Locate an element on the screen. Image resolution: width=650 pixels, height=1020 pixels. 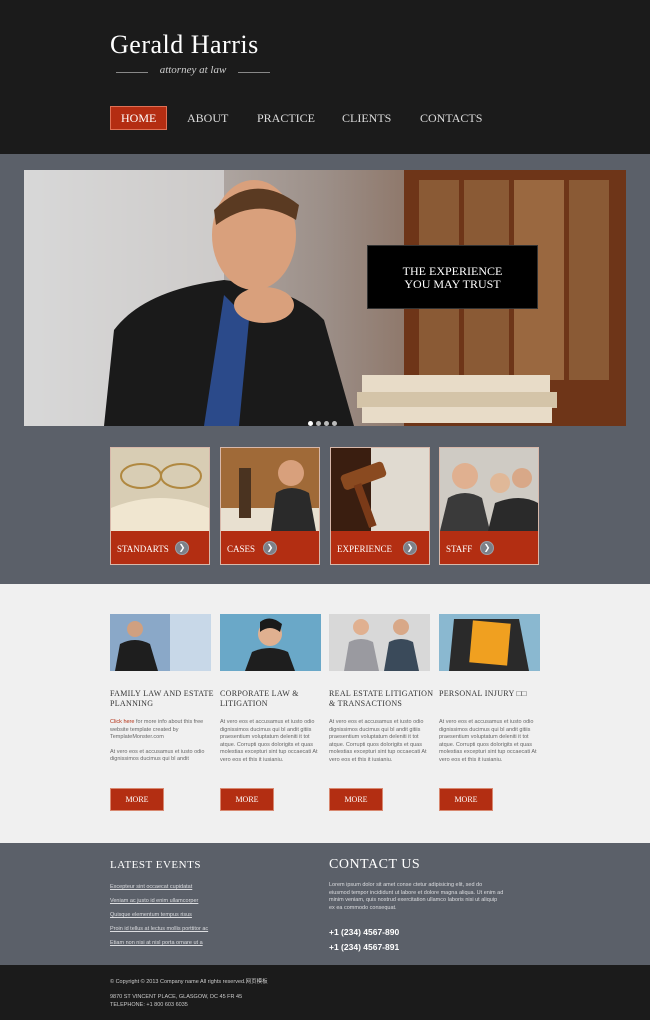
practice-title: REAL ESTATE LITIGATION & TRANSACTIONS is located at coordinates (381, 698).